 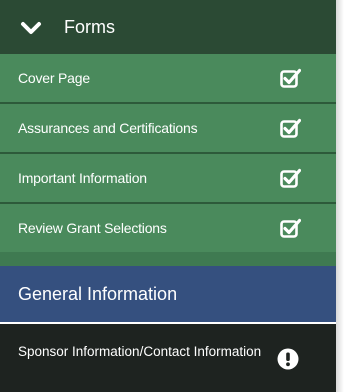 What do you see at coordinates (168, 178) in the screenshot?
I see `form-item-important-information: Important Information` at bounding box center [168, 178].